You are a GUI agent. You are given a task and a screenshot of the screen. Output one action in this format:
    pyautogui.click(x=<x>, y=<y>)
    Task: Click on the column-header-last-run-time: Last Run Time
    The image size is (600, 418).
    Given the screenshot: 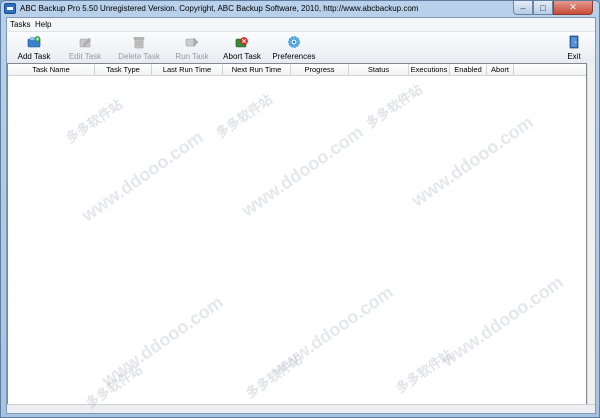 What is the action you would take?
    pyautogui.click(x=187, y=69)
    